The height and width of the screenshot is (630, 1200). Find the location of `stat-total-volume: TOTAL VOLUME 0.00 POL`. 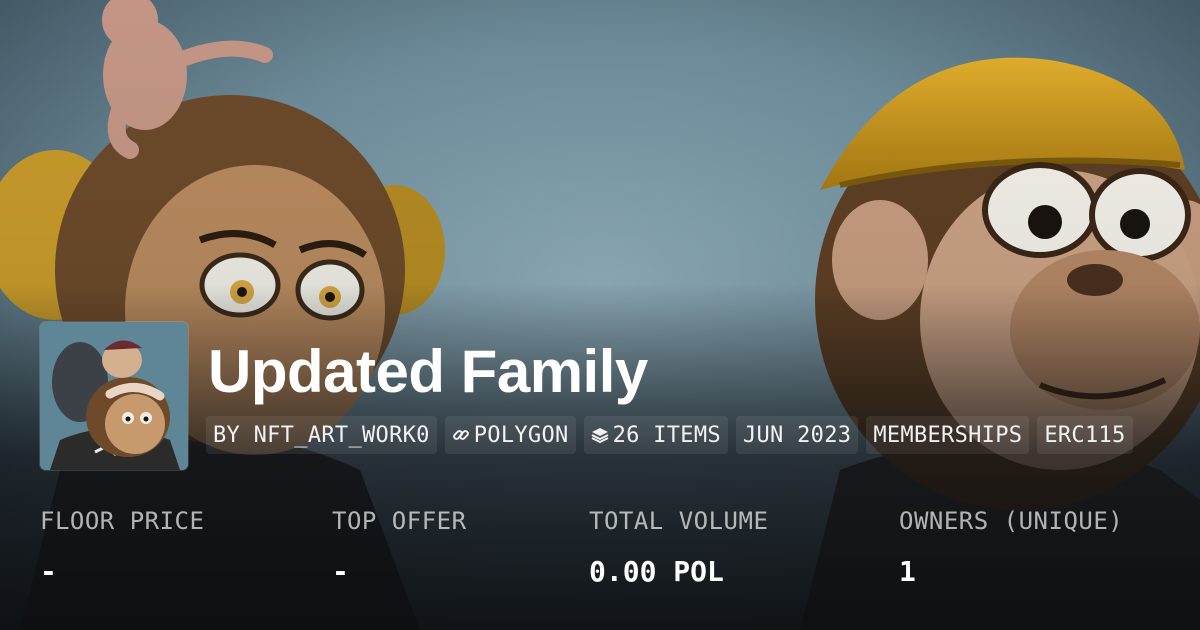

stat-total-volume: TOTAL VOLUME 0.00 POL is located at coordinates (678, 547).